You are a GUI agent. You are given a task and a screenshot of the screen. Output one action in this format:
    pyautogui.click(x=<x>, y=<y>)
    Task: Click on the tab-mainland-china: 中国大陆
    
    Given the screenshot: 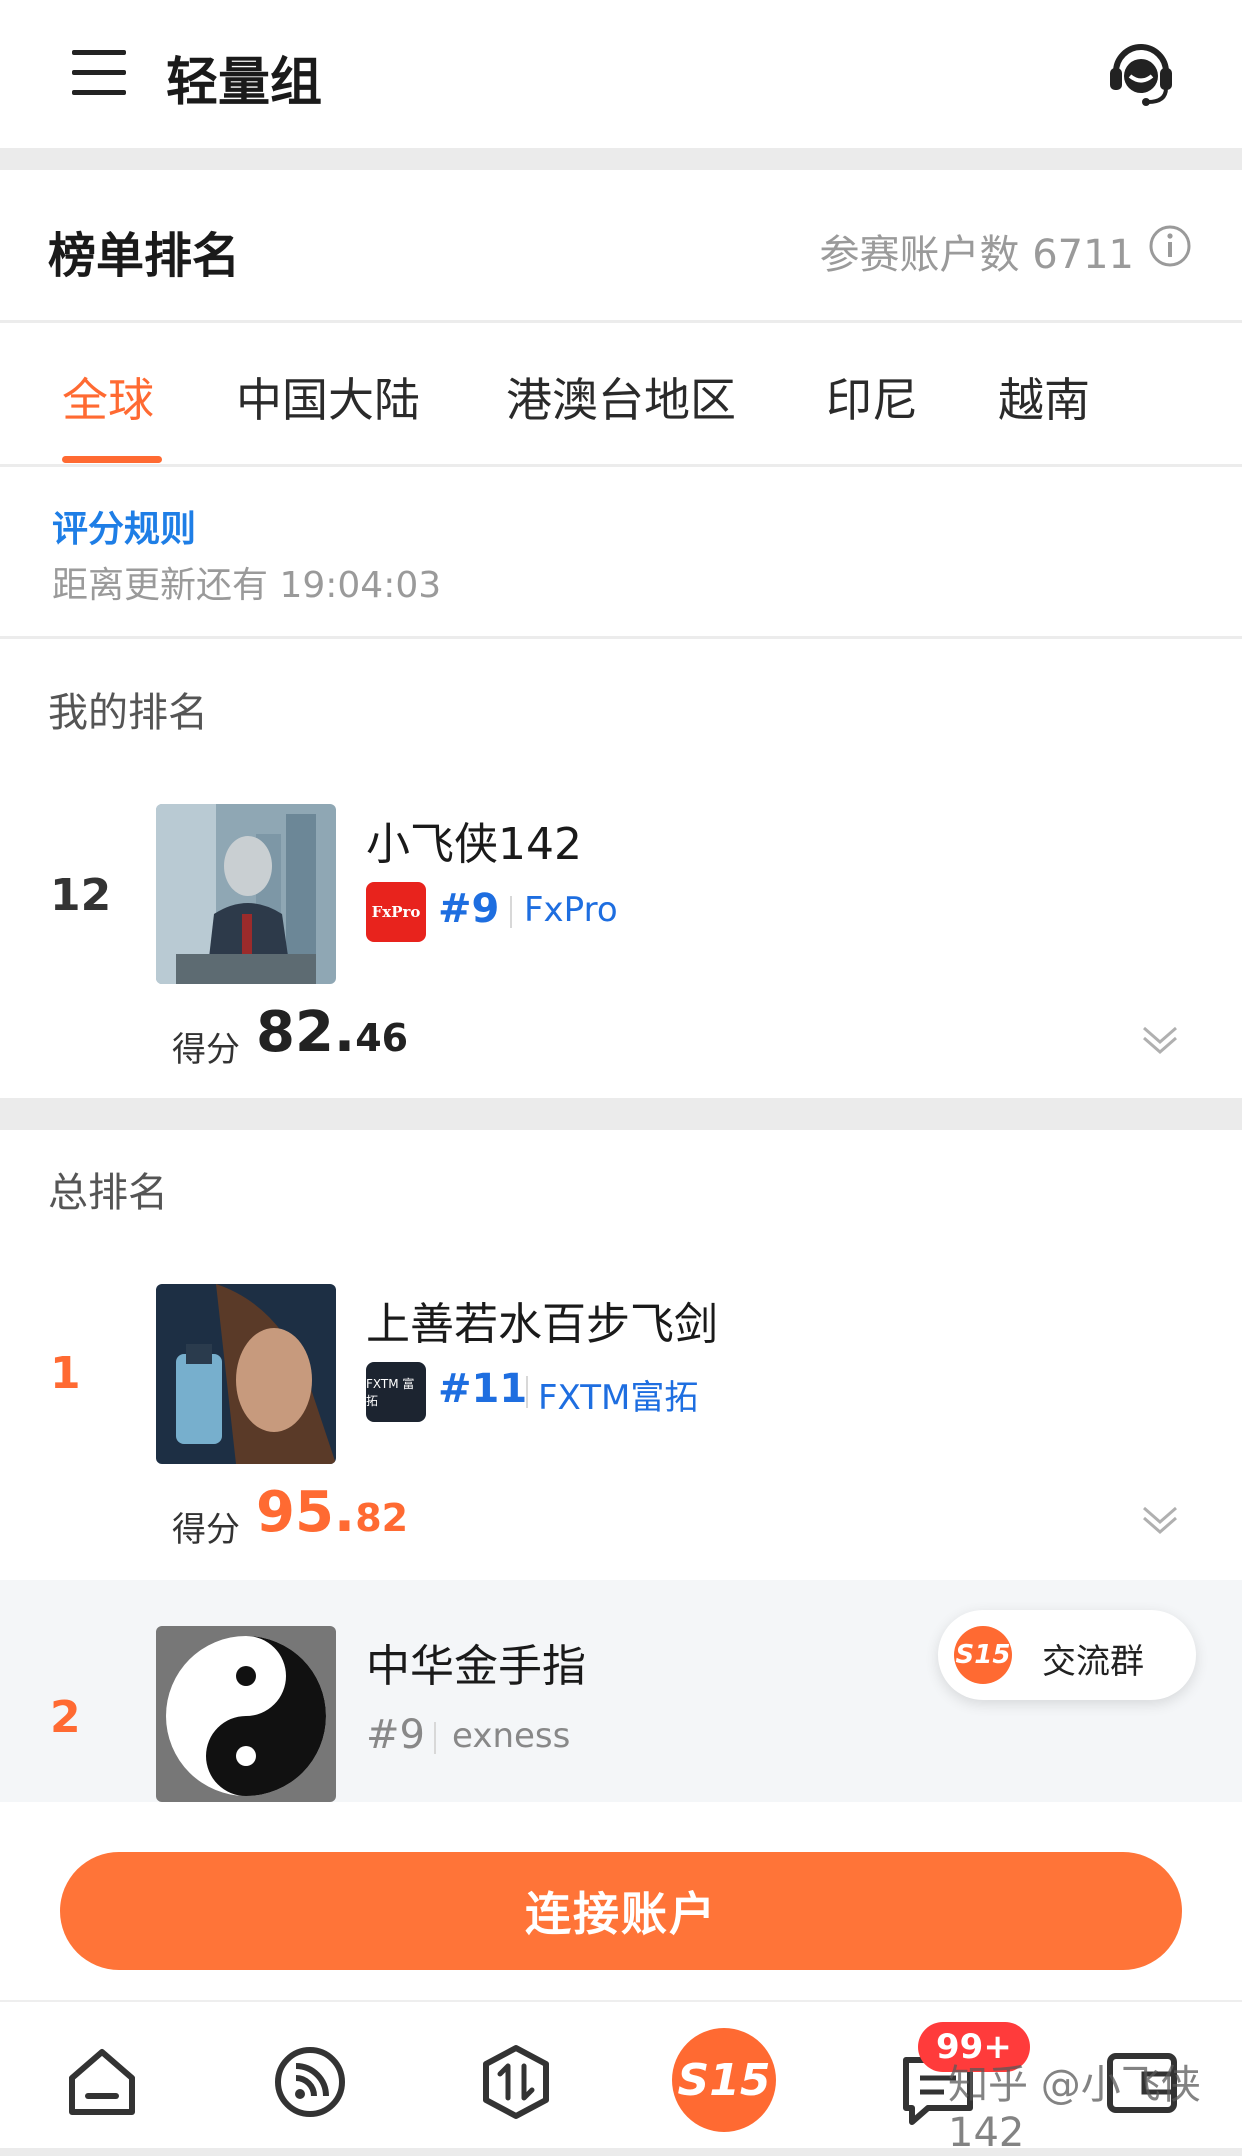 What is the action you would take?
    pyautogui.click(x=328, y=397)
    